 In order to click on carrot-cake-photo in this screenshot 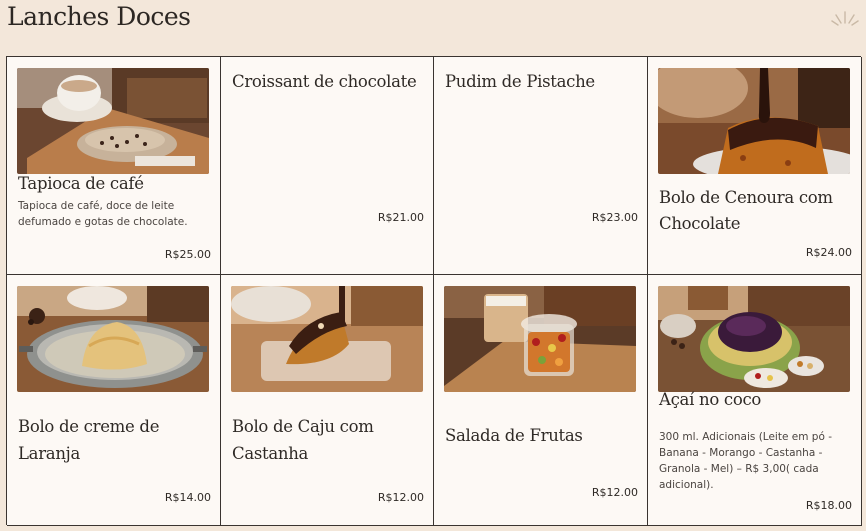, I will do `click(754, 121)`.